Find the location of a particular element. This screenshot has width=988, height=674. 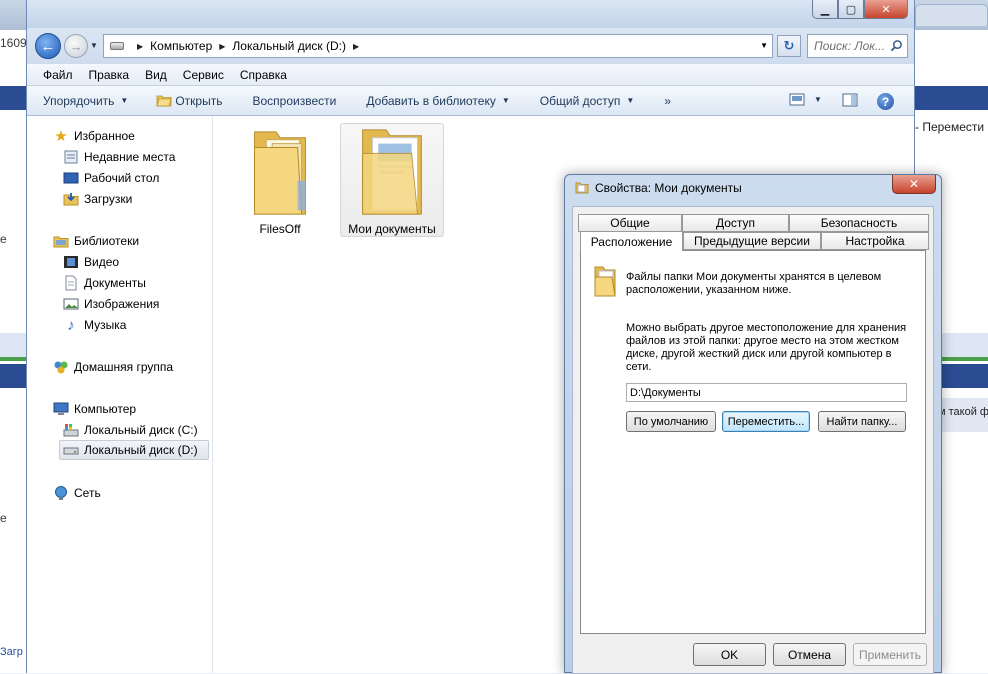

minimize-icon: ▁ is located at coordinates (825, 9).